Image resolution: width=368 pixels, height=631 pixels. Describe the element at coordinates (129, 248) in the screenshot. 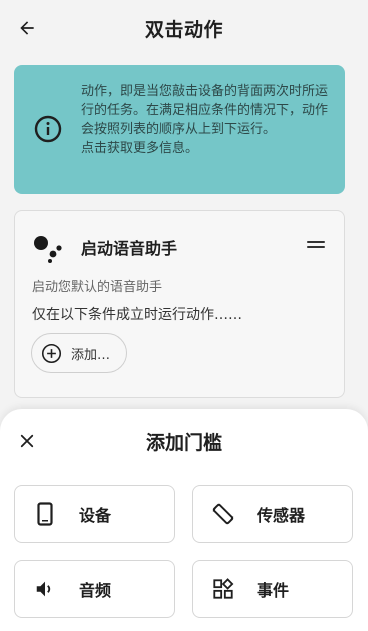

I see `action-title: 启动语音助手` at that location.